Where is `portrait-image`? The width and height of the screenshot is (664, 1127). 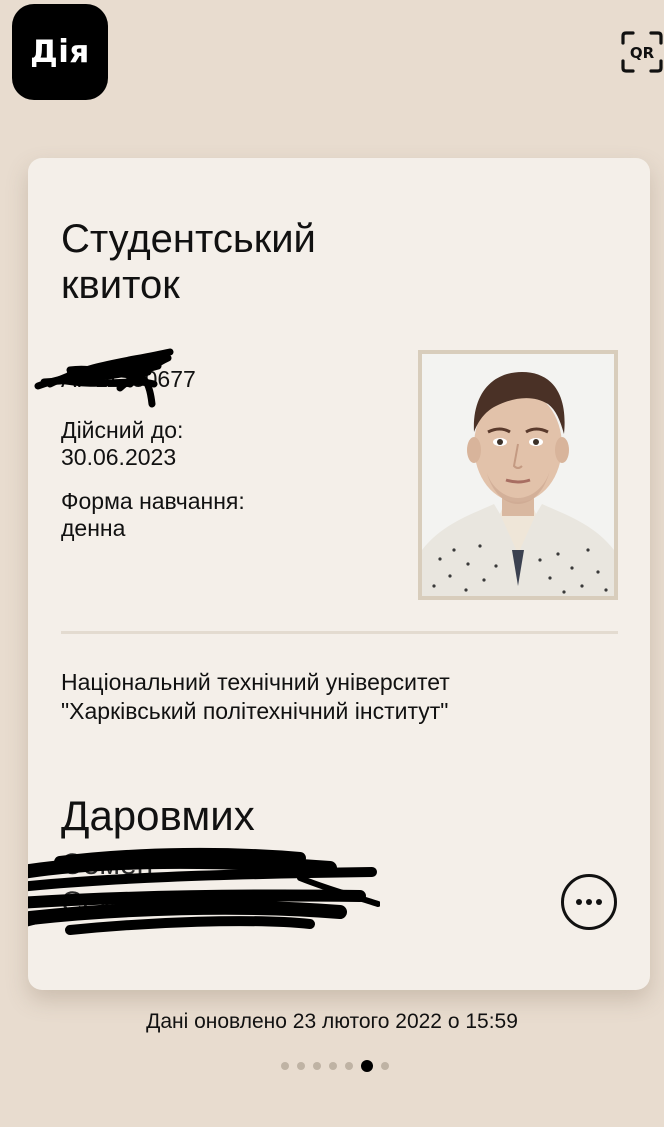 portrait-image is located at coordinates (518, 475).